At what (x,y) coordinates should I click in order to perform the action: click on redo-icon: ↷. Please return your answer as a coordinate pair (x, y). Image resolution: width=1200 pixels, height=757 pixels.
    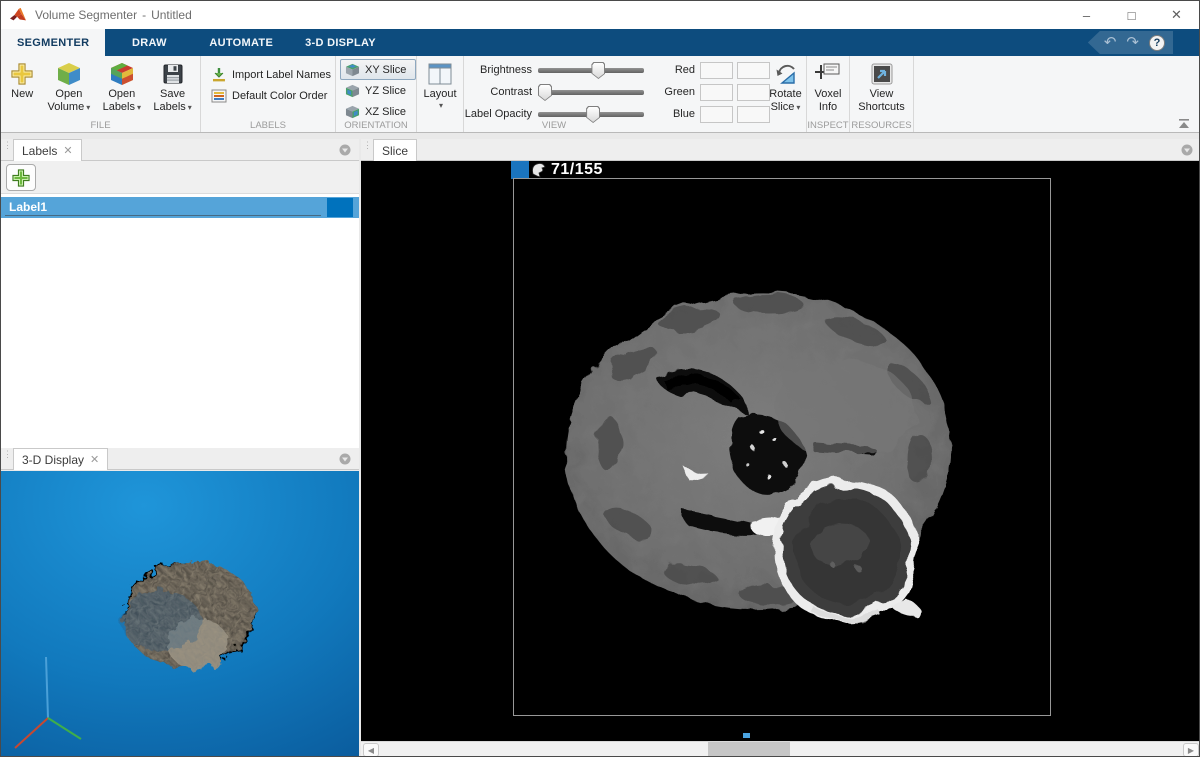
    Looking at the image, I should click on (1132, 42).